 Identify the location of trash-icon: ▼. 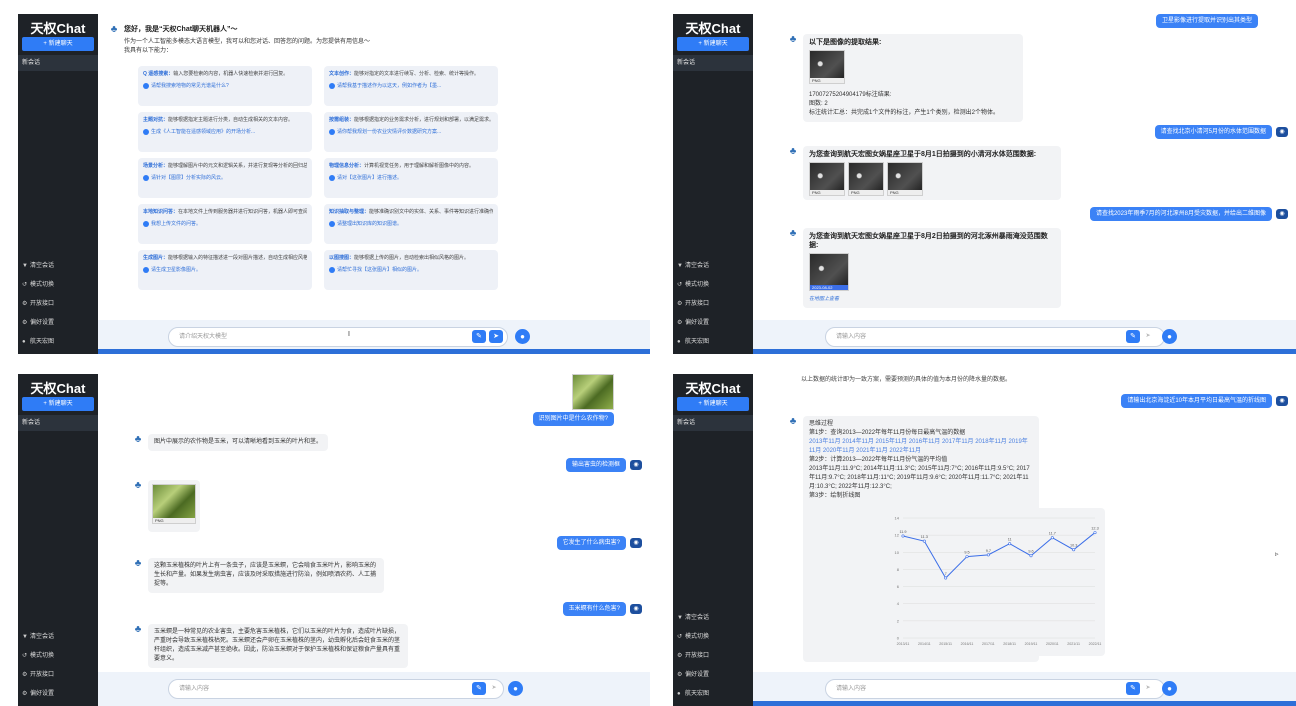
(25, 637).